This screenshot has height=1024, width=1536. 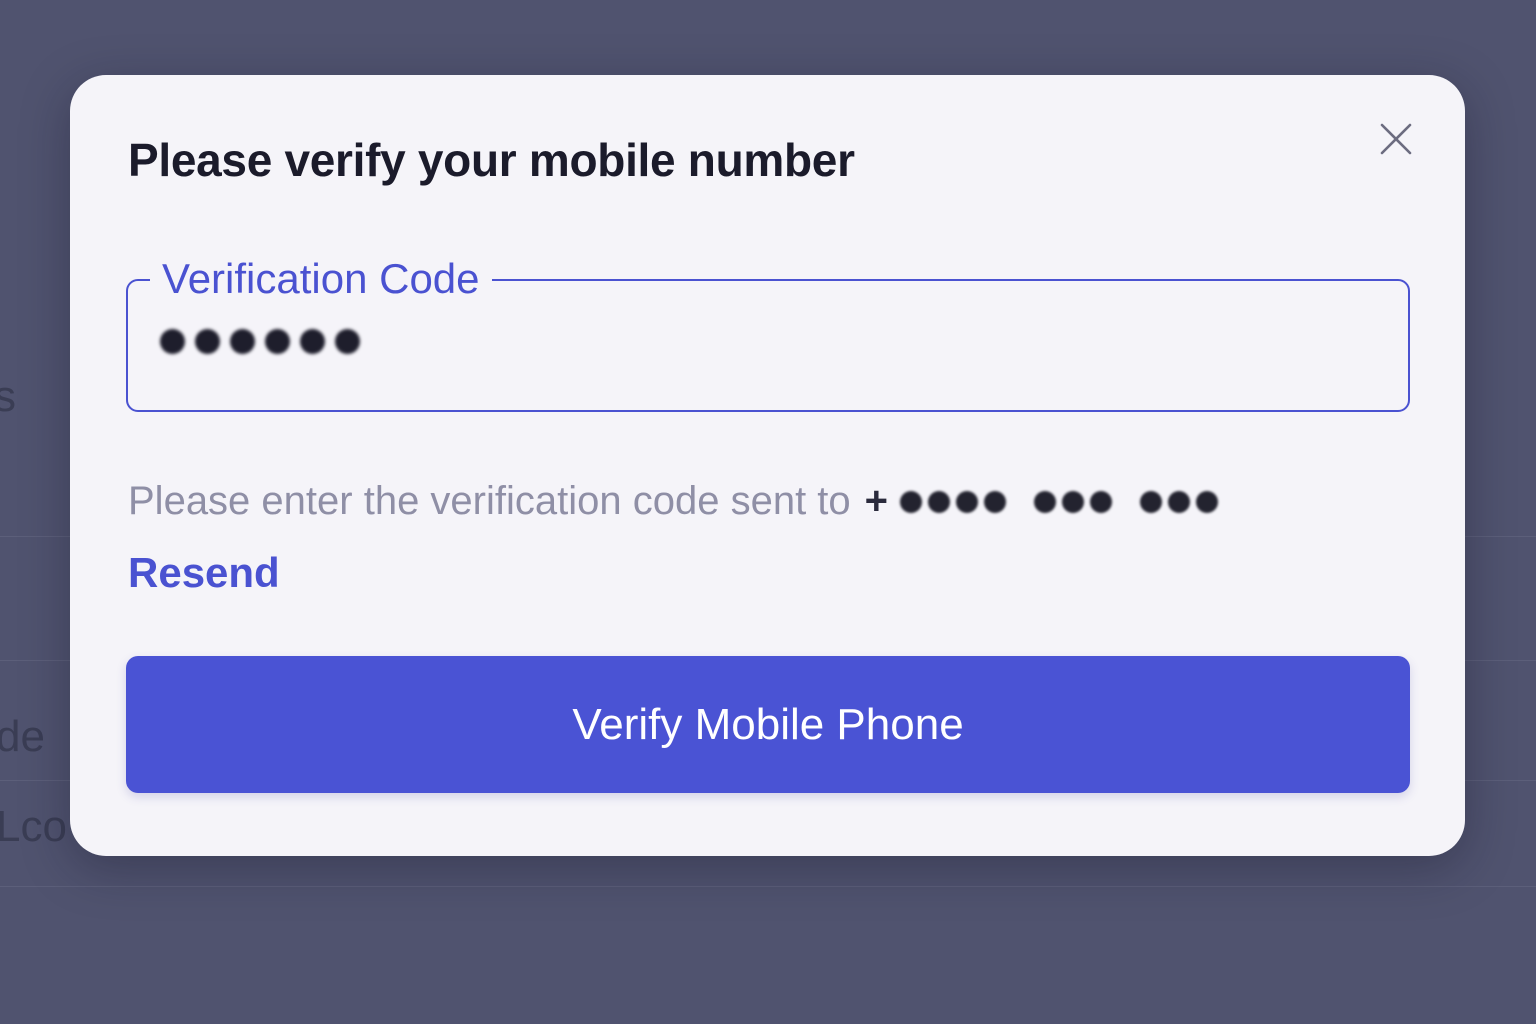 What do you see at coordinates (491, 160) in the screenshot?
I see `modal-title: Please verify your mobile number` at bounding box center [491, 160].